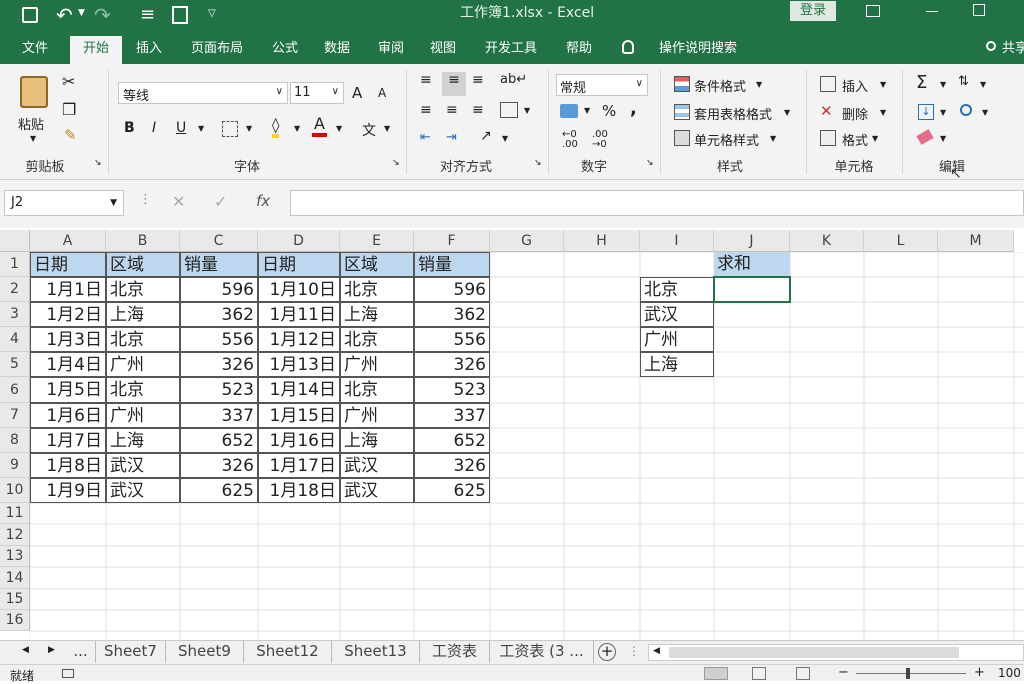 This screenshot has width=1024, height=684. Describe the element at coordinates (15, 264) in the screenshot. I see `row-header-1: 1` at that location.